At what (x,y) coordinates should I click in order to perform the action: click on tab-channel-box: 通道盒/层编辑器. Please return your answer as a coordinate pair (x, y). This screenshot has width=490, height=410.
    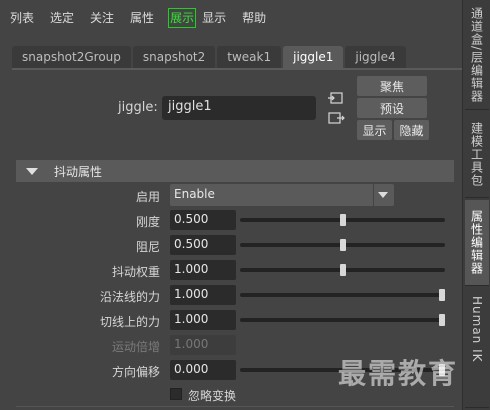
    Looking at the image, I should click on (477, 56).